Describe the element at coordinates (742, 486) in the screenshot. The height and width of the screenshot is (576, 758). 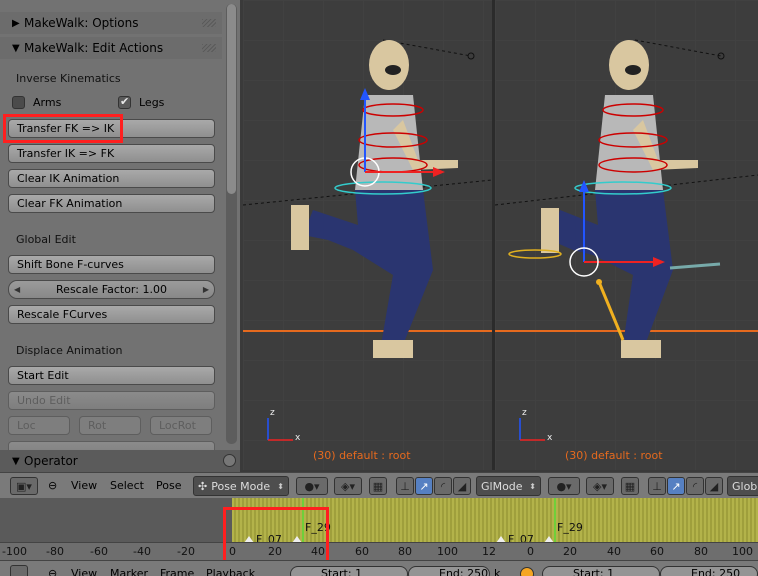
I see `orientation-selector: Glob` at that location.